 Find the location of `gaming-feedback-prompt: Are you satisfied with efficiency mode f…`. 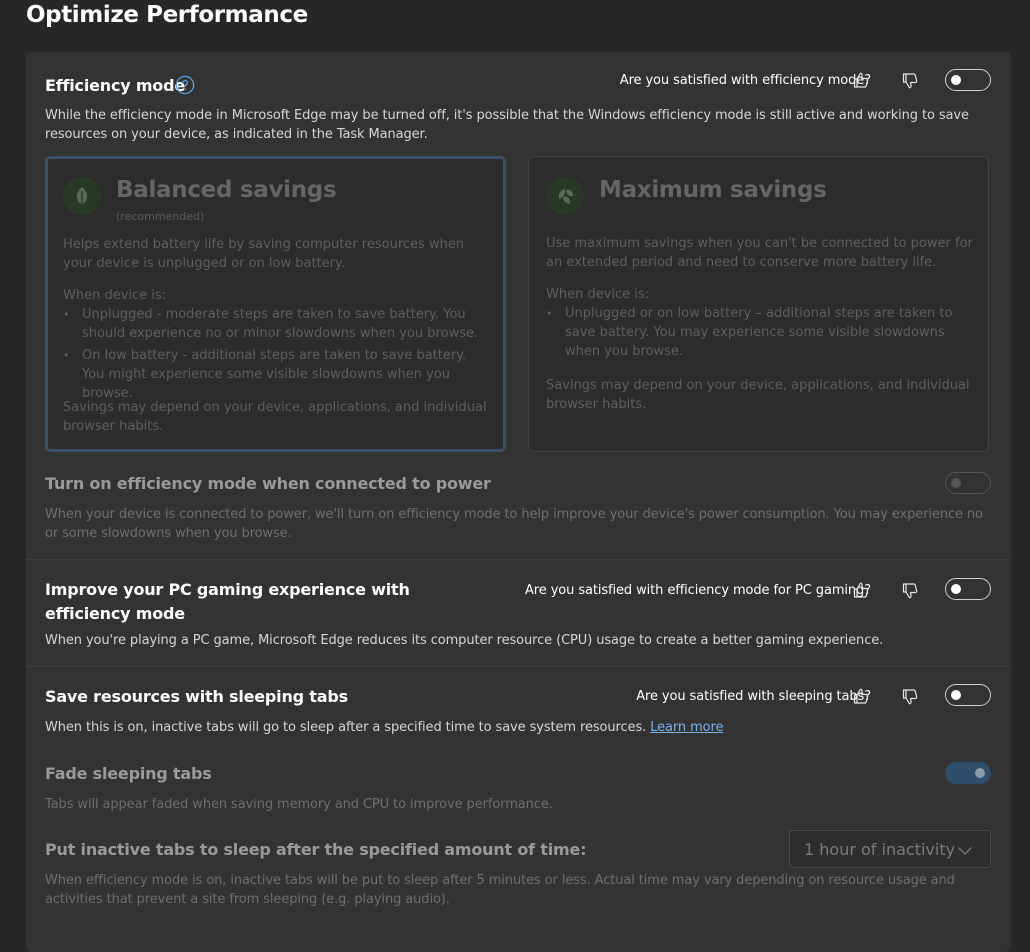

gaming-feedback-prompt: Are you satisfied with efficiency mode f… is located at coordinates (698, 590).